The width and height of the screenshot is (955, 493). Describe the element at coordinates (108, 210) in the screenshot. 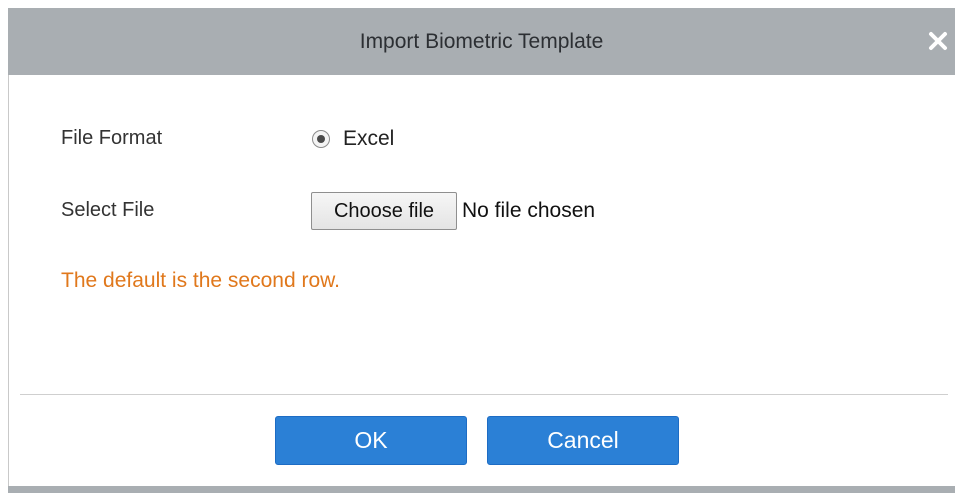

I see `select-file-label: Select File` at that location.